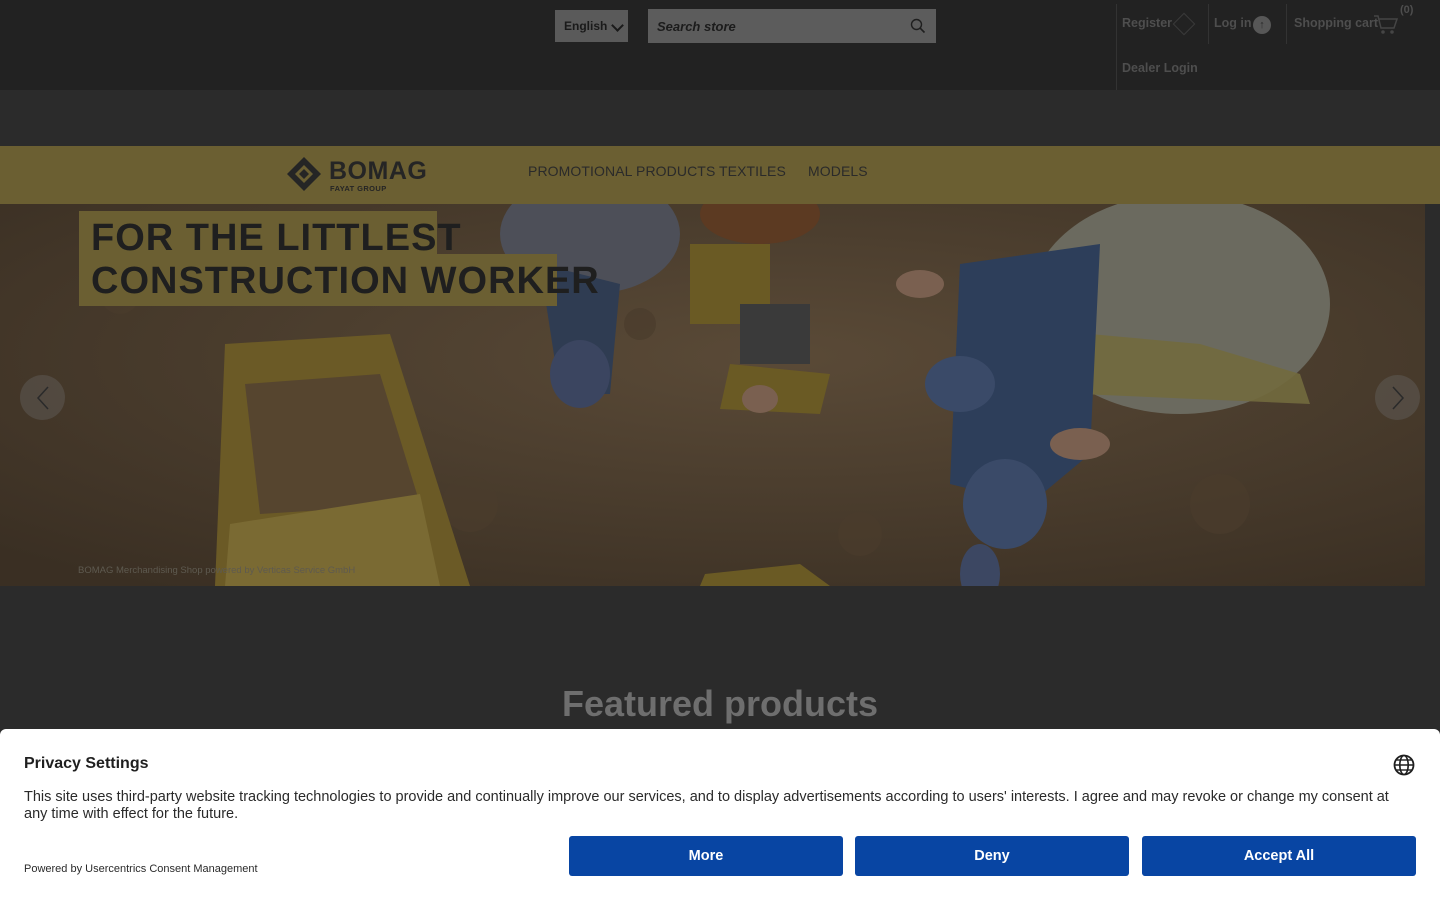 This screenshot has height=900, width=1440. Describe the element at coordinates (621, 171) in the screenshot. I see `nav-promotional-products: PROMOTIONAL PRODUCTS` at that location.